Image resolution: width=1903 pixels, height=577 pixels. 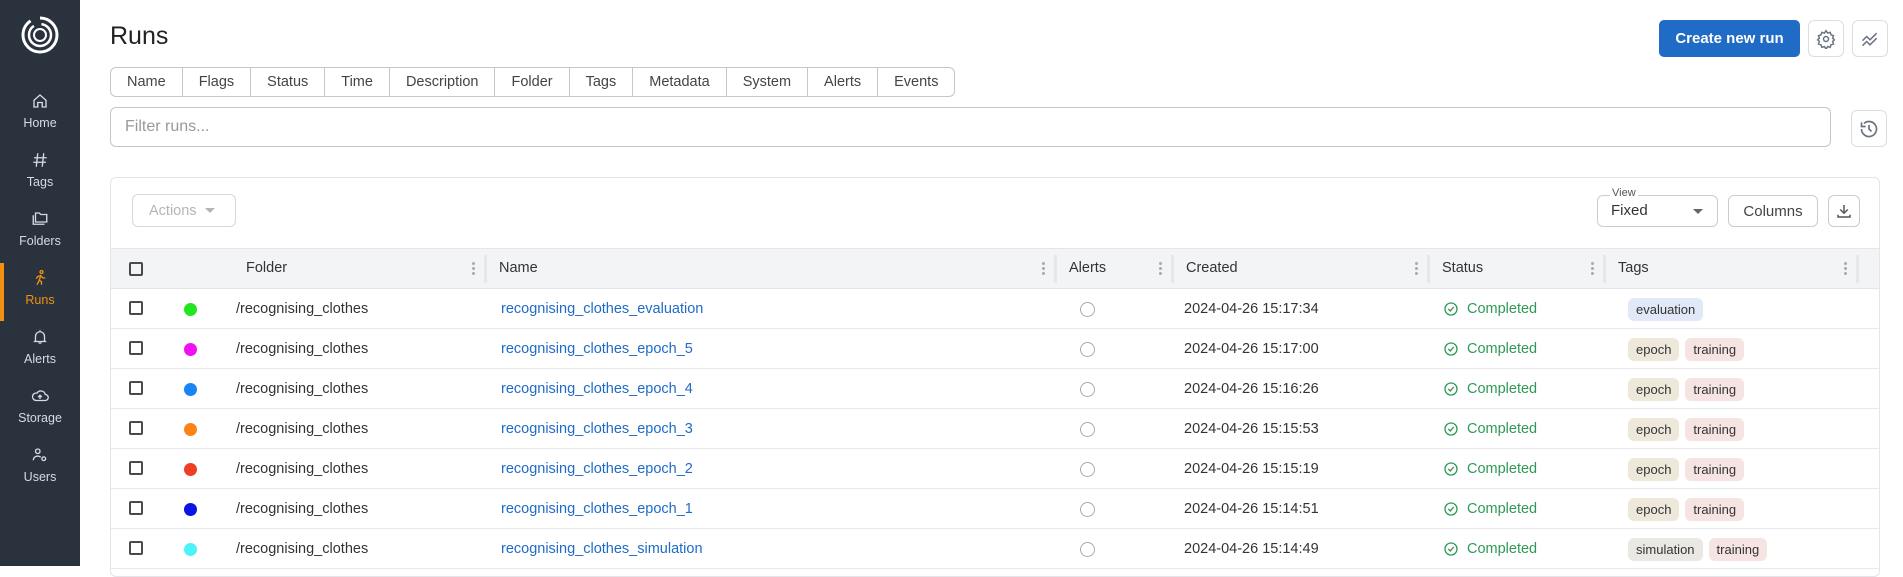 I want to click on chart-line-icon, so click(x=1869, y=39).